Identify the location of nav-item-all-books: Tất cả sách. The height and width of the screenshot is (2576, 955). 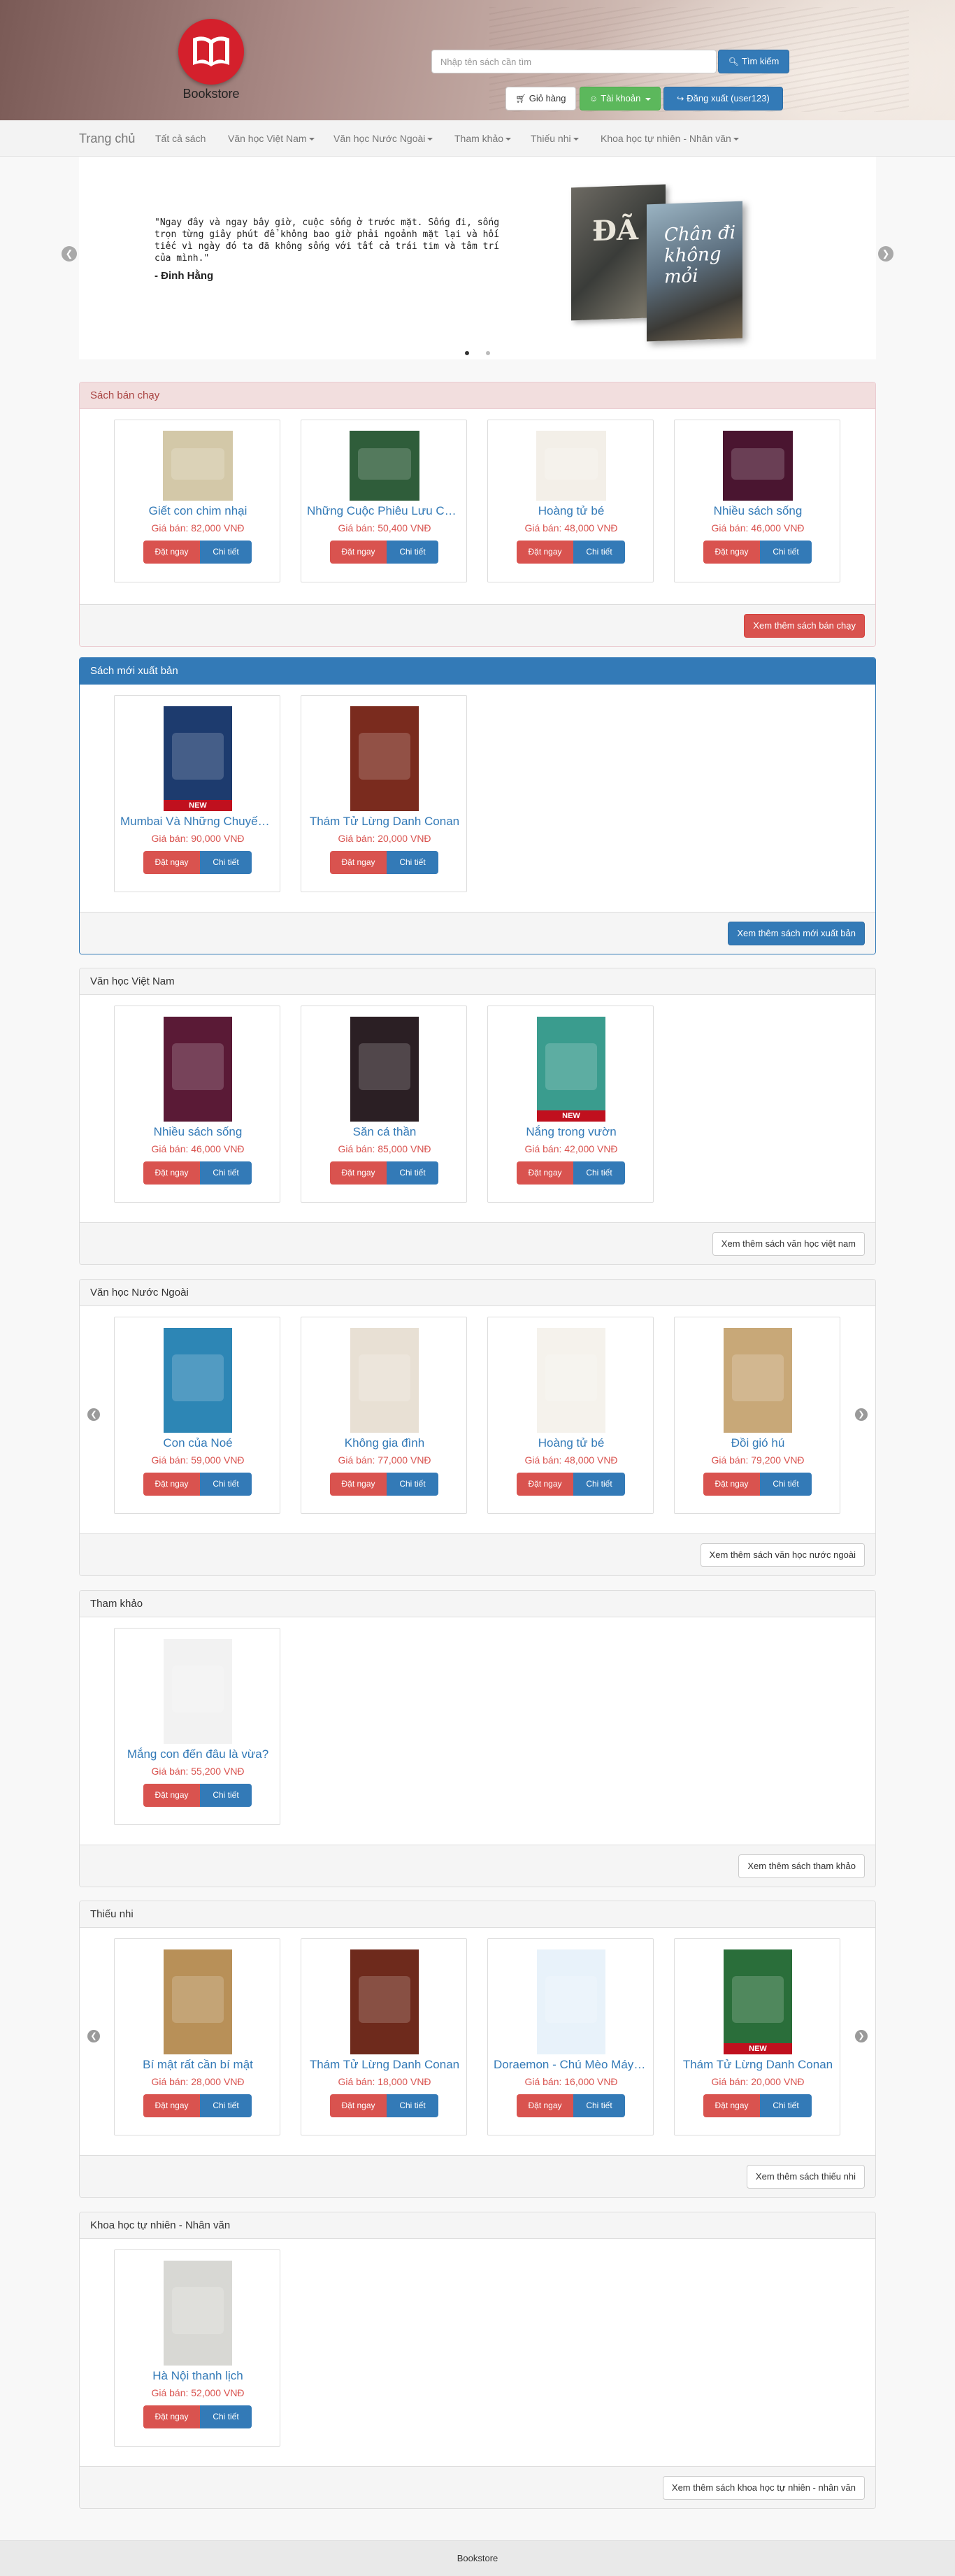
(180, 138).